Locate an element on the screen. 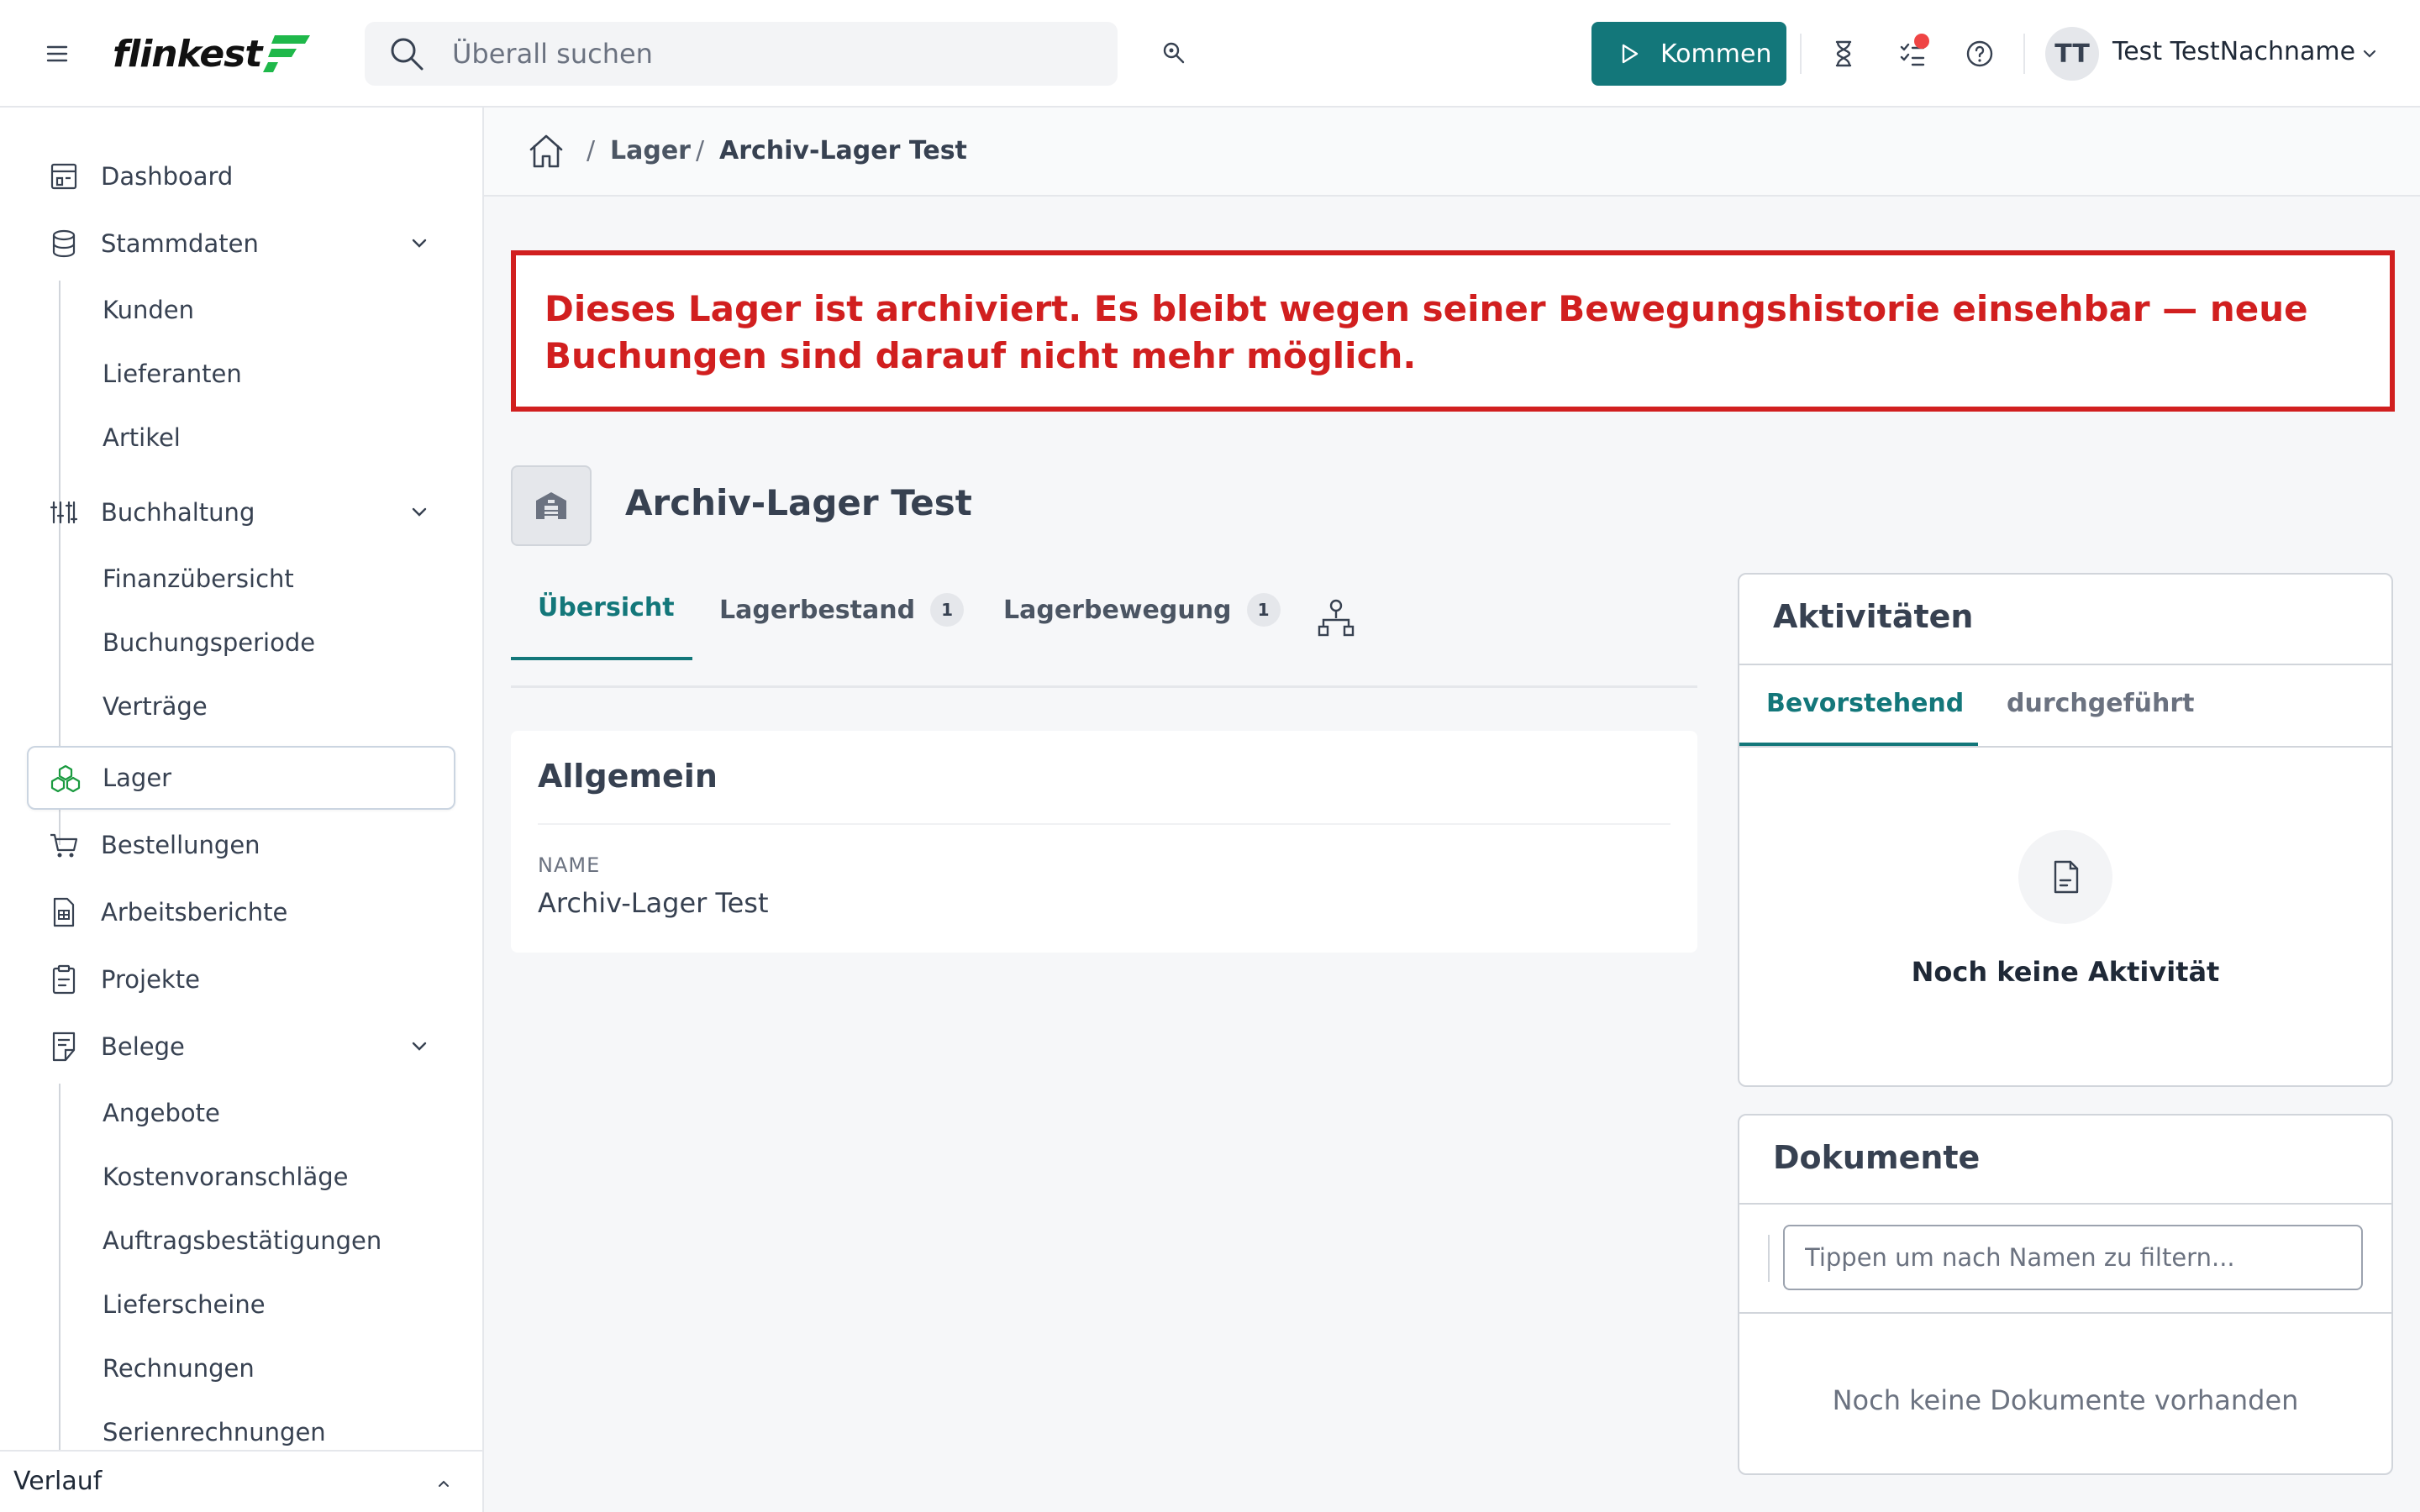 The height and width of the screenshot is (1512, 2420). sidebar-item-belege: Belege is located at coordinates (241, 1047).